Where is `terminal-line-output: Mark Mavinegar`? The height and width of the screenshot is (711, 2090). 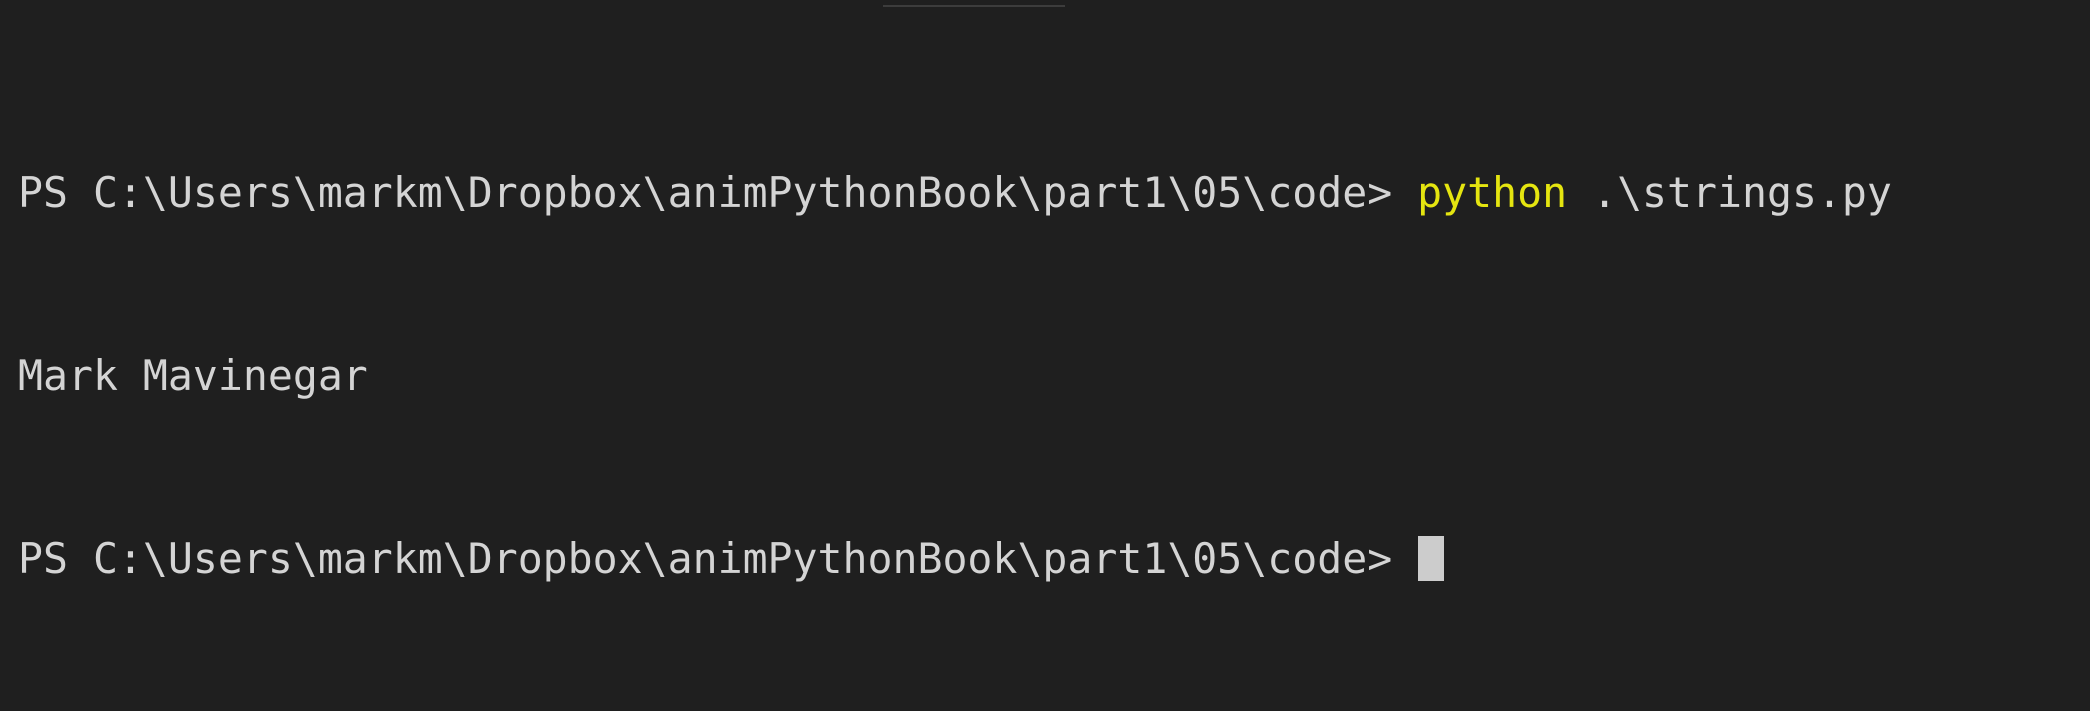 terminal-line-output: Mark Mavinegar is located at coordinates (1044, 375).